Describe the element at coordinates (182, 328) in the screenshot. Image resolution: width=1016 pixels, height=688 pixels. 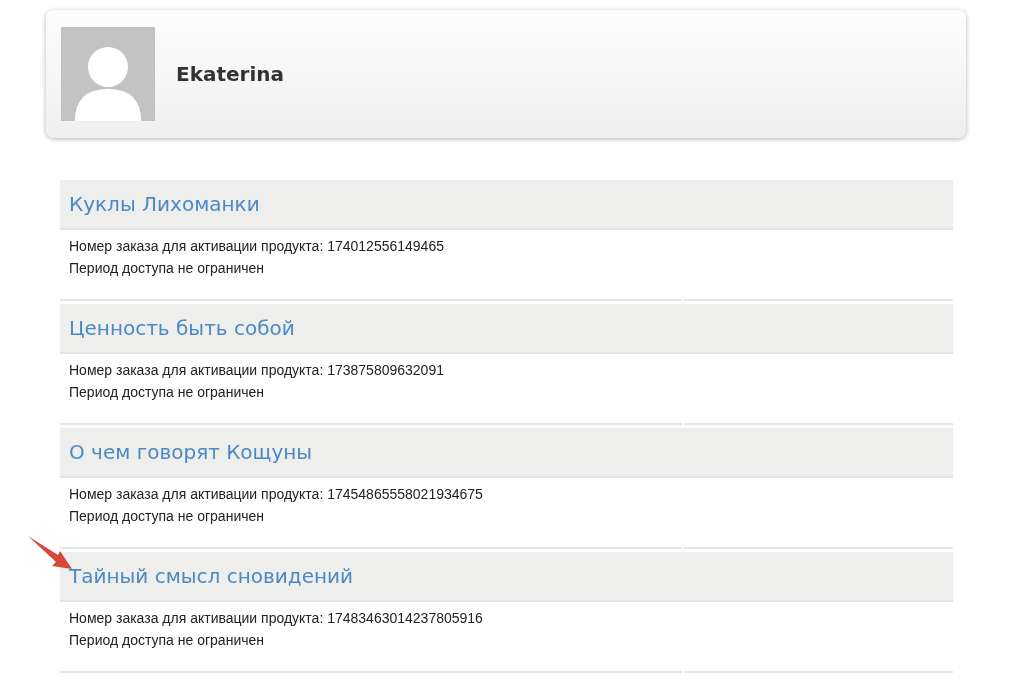
I see `product-link: Ценность быть собой` at that location.